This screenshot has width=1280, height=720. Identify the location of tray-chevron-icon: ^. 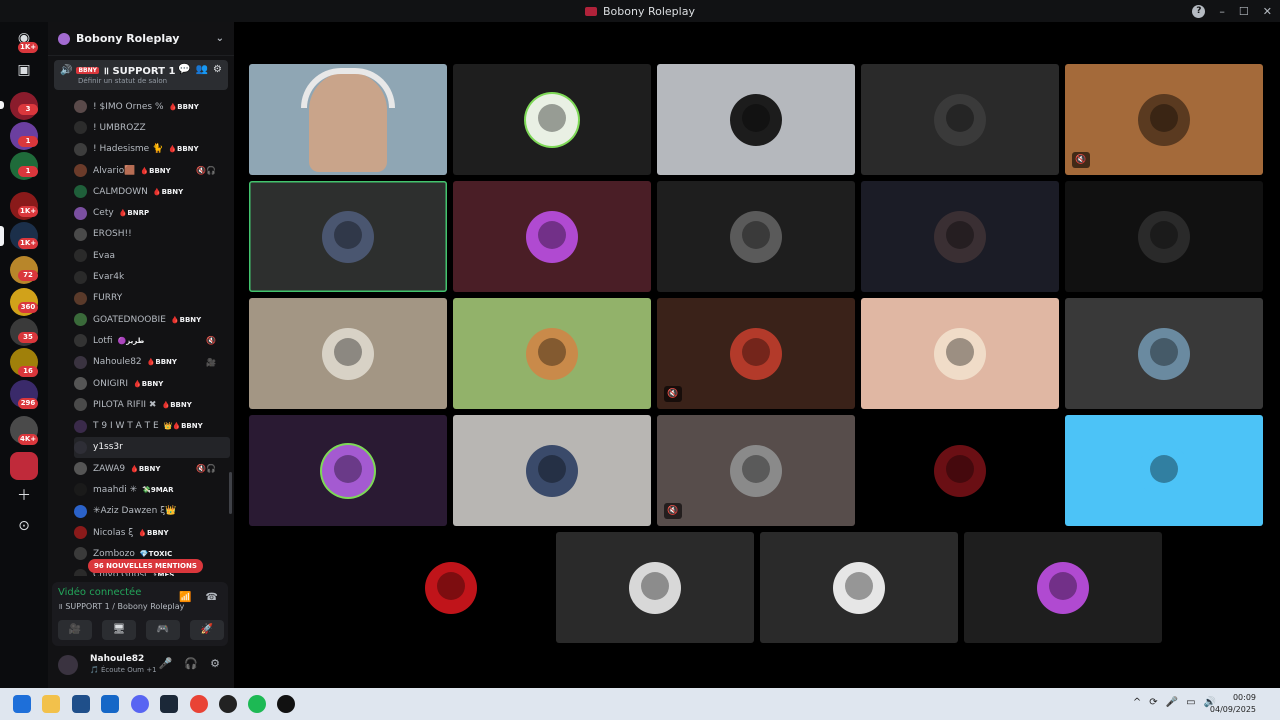
(1137, 702).